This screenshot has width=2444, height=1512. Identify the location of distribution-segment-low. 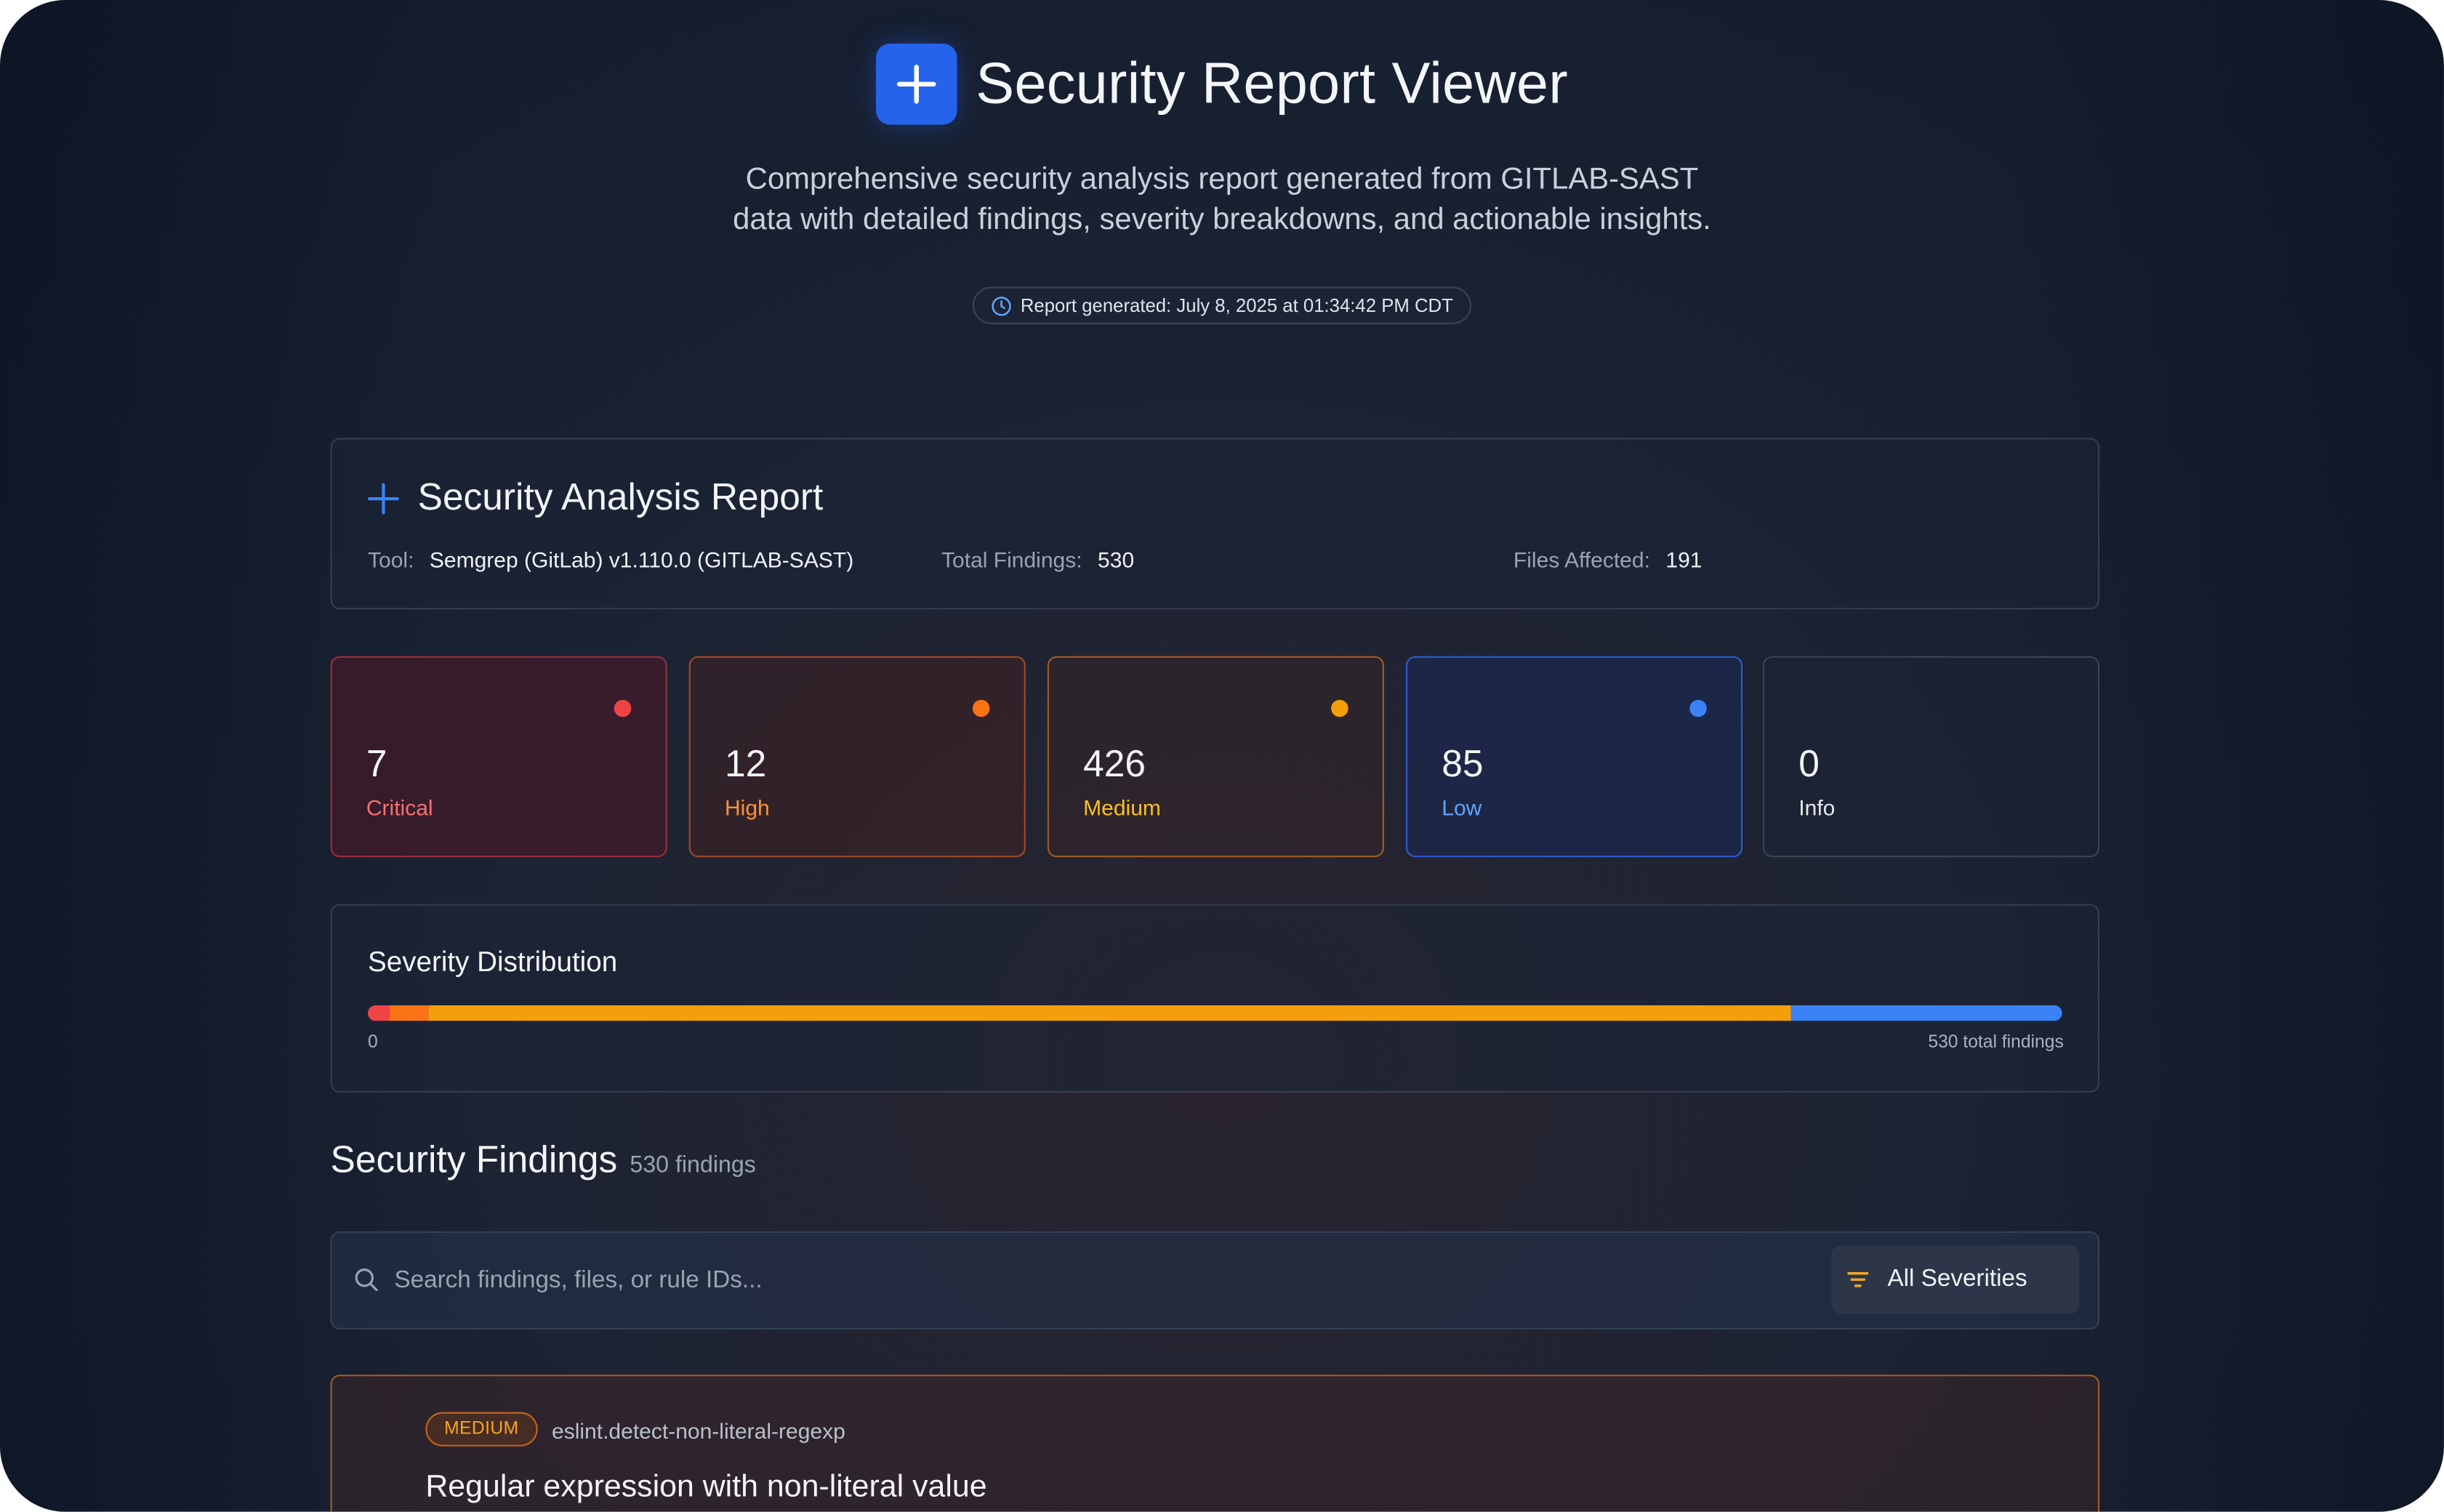
(1926, 1013).